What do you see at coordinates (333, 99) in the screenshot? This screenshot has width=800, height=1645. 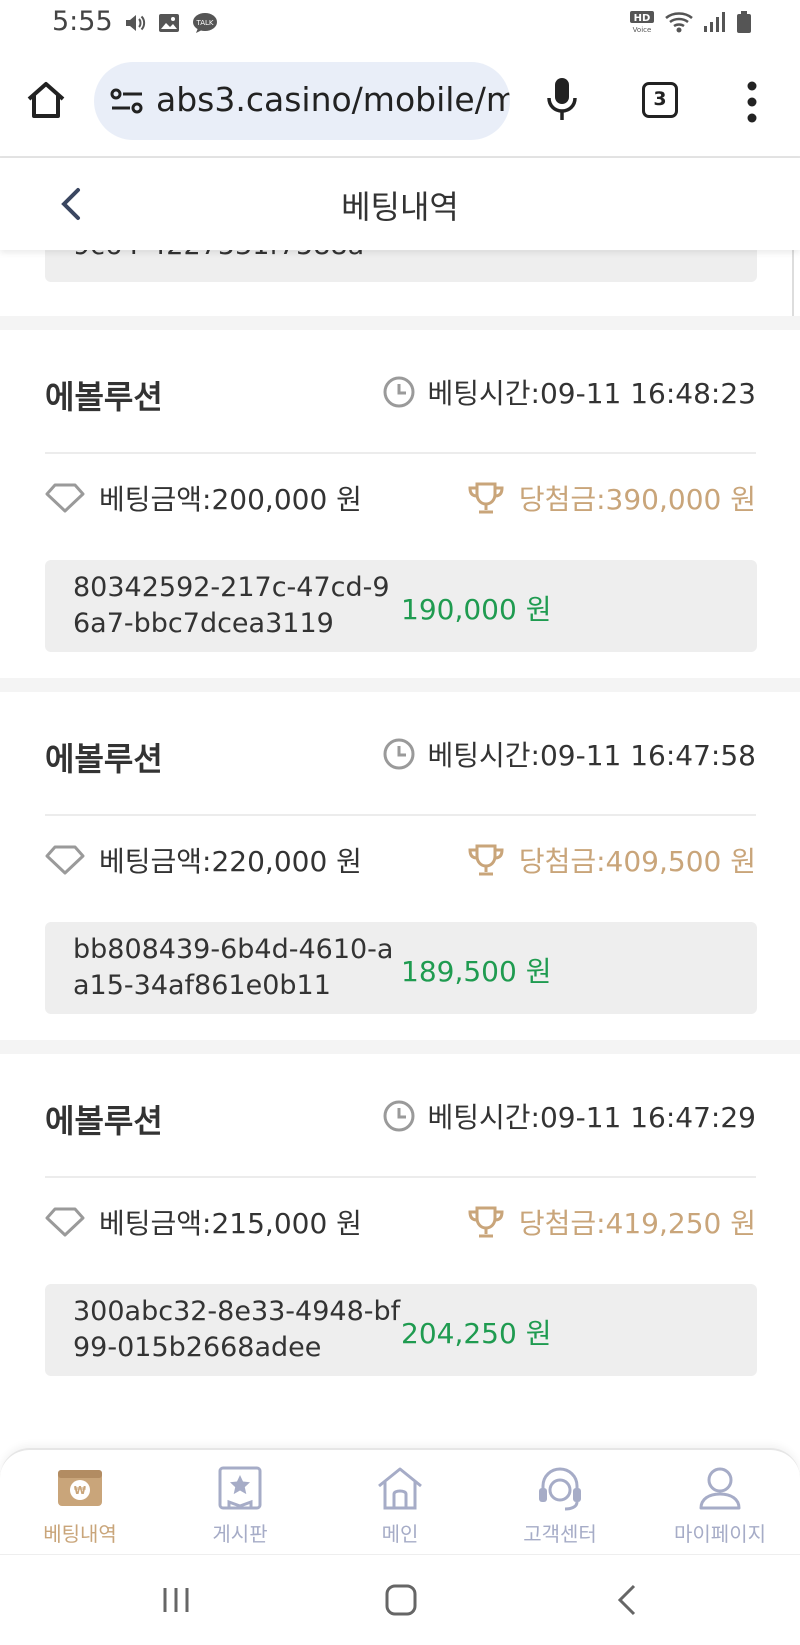 I see `url-text: abs3.casino/mobile/m` at bounding box center [333, 99].